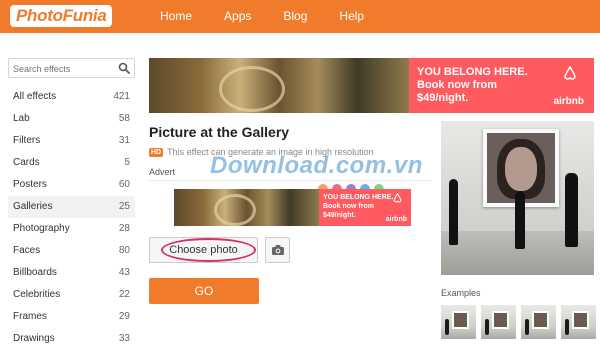 The width and height of the screenshot is (600, 344). Describe the element at coordinates (156, 152) in the screenshot. I see `hd-badge: HD` at that location.